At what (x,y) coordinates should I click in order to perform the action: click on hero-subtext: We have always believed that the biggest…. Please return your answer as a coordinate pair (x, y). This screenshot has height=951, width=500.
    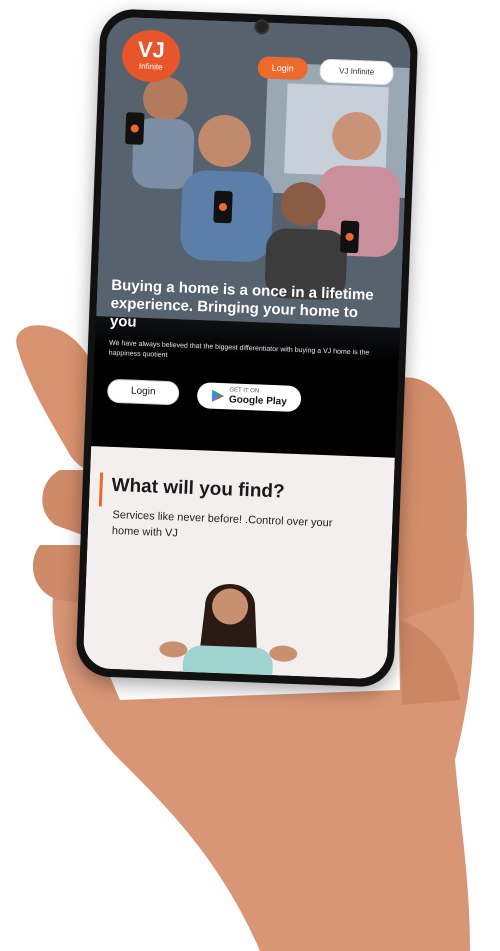
    Looking at the image, I should click on (239, 349).